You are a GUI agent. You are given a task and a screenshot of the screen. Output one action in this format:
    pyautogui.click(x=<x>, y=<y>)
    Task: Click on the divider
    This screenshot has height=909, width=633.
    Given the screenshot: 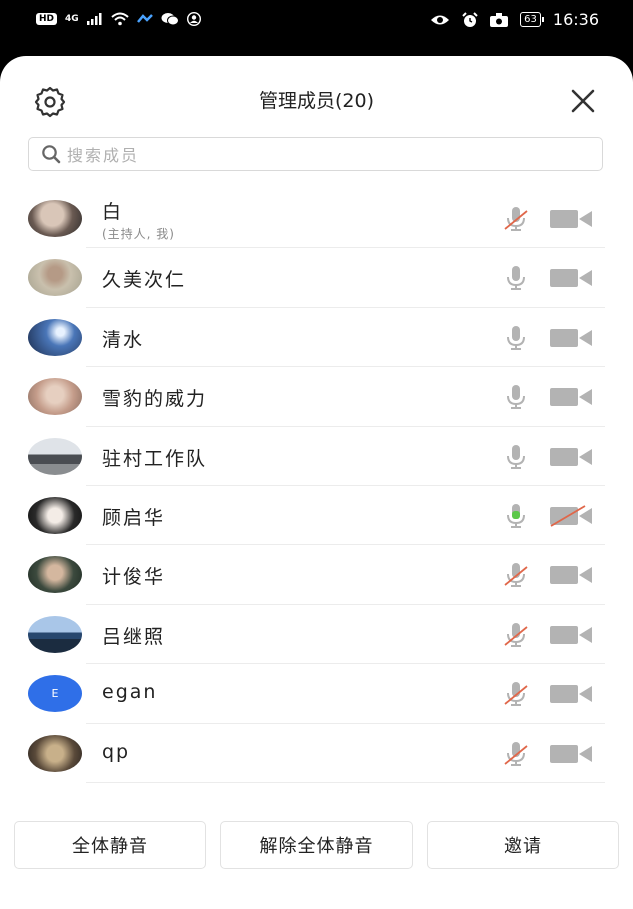 What is the action you would take?
    pyautogui.click(x=345, y=782)
    